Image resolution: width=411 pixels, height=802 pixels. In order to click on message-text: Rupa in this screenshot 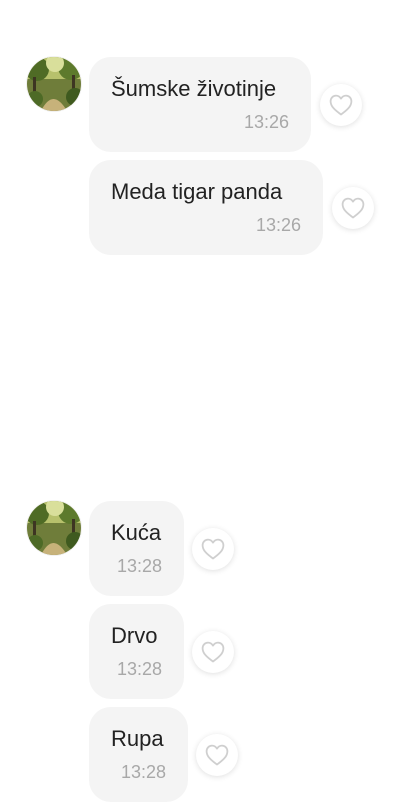, I will do `click(137, 738)`.